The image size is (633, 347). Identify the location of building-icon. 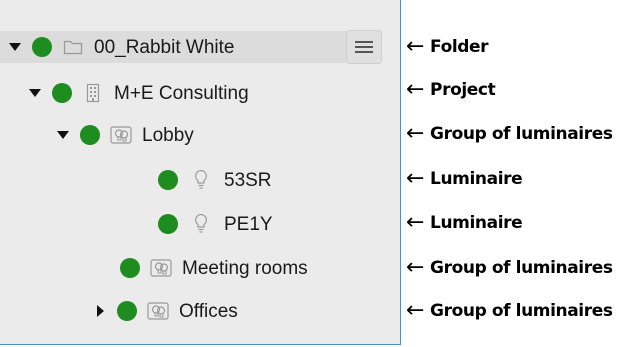
(93, 93).